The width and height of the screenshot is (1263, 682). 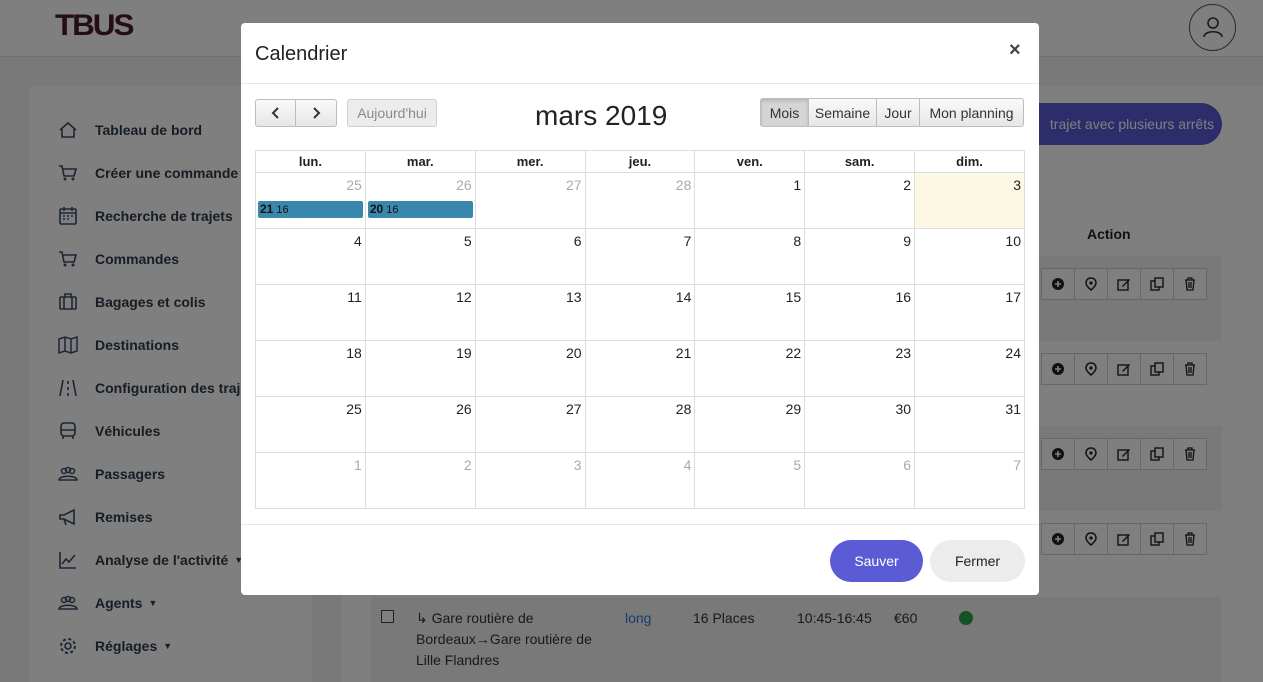 What do you see at coordinates (784, 112) in the screenshot?
I see `view-button: Mois` at bounding box center [784, 112].